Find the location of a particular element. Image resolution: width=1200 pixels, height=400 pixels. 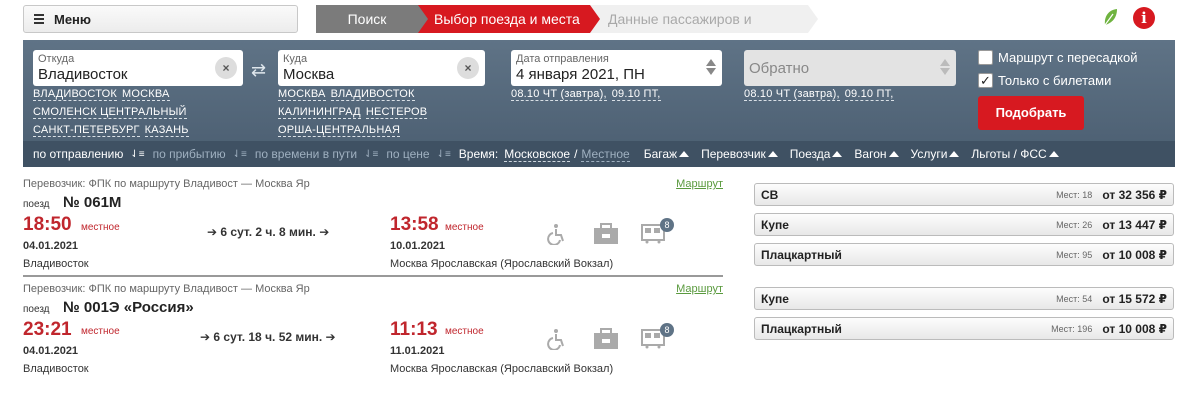

quick-city: КАЛИНИНГРАД is located at coordinates (319, 112).